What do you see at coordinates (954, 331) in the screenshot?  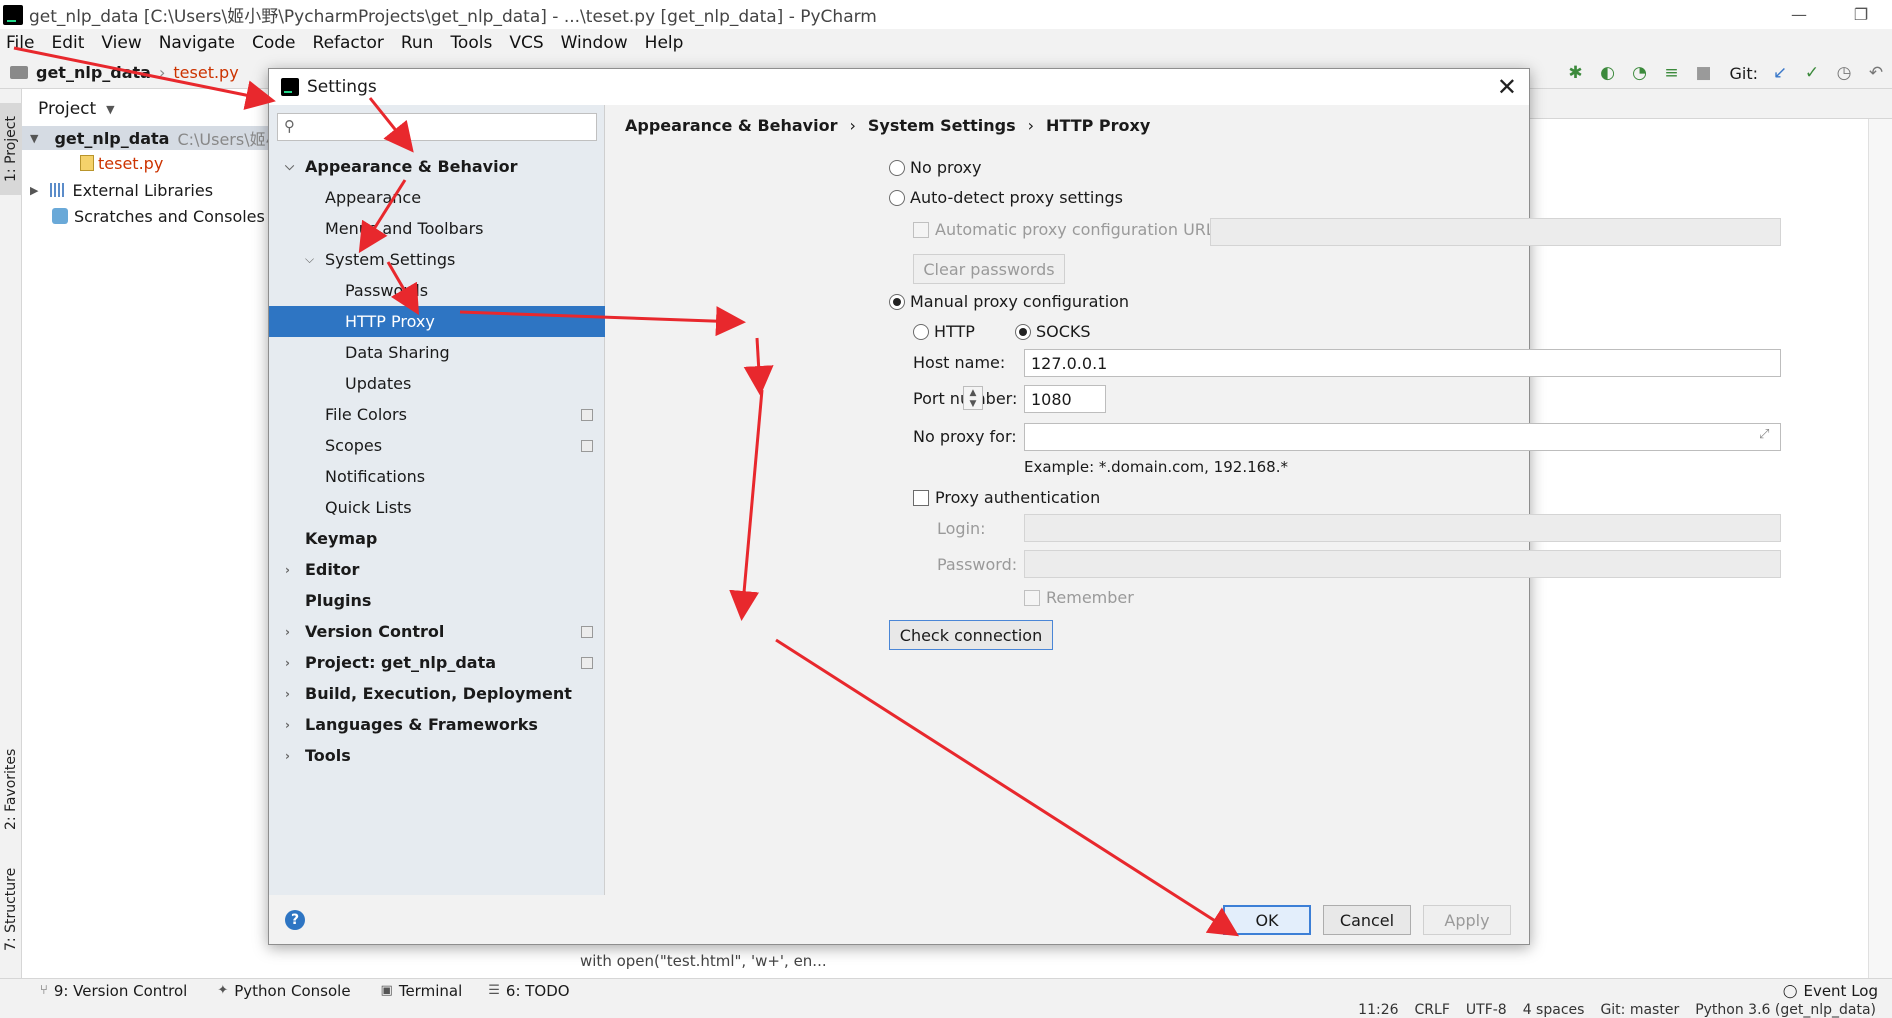 I see `http-label: HTTP` at bounding box center [954, 331].